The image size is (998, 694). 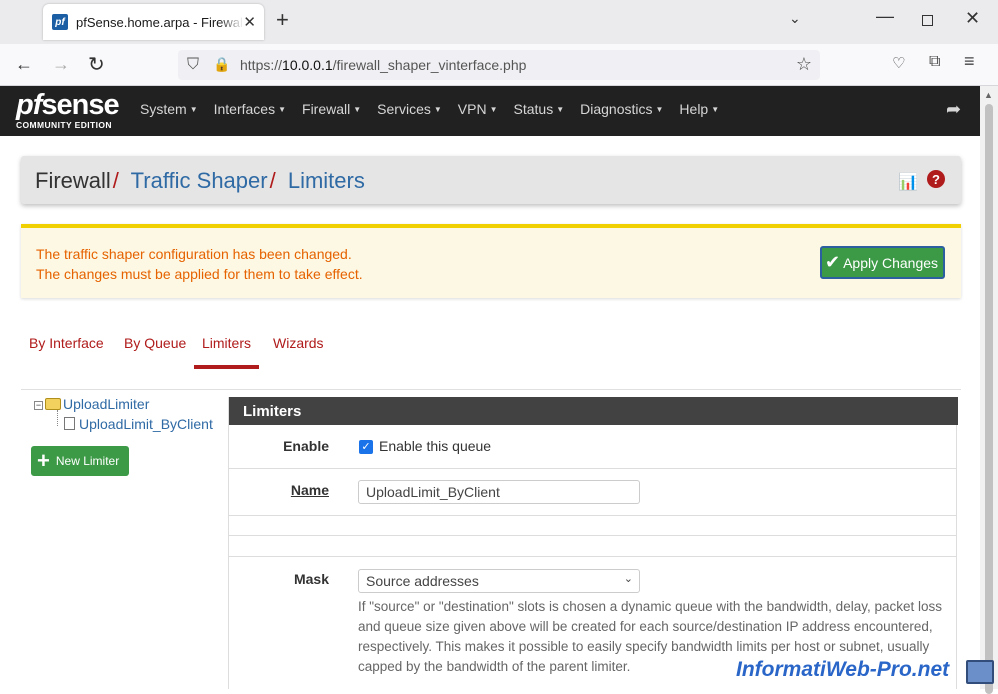 I want to click on mask-select: Source addresses ⌄, so click(x=499, y=581).